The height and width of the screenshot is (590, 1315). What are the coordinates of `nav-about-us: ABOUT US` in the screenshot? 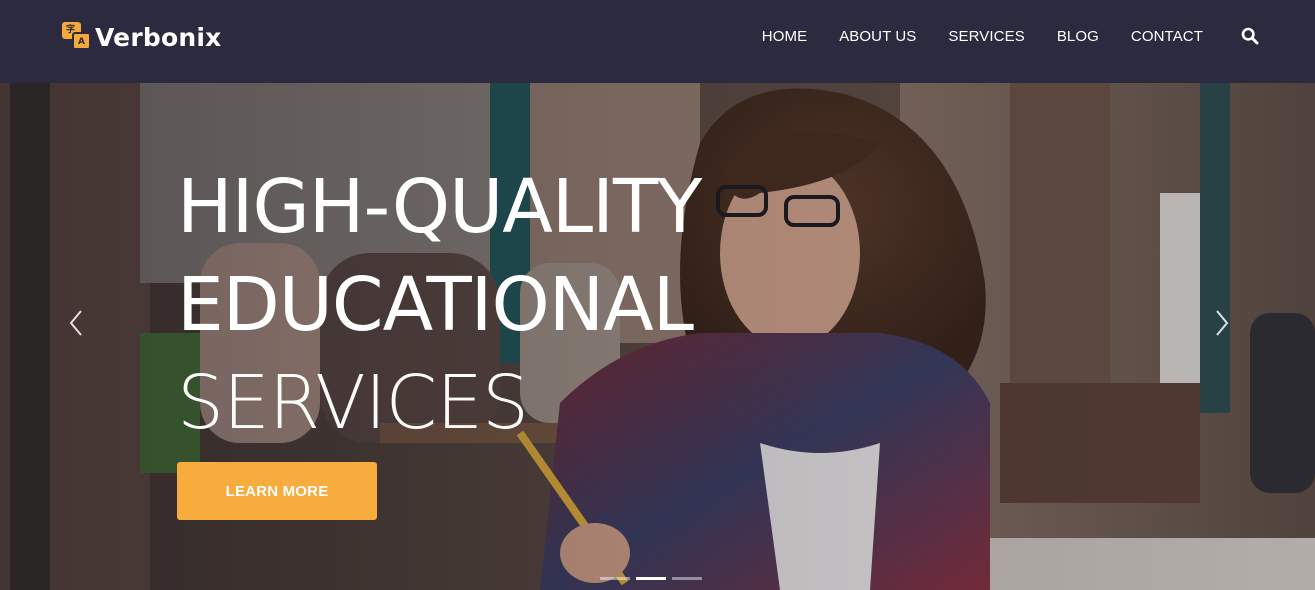 It's located at (877, 36).